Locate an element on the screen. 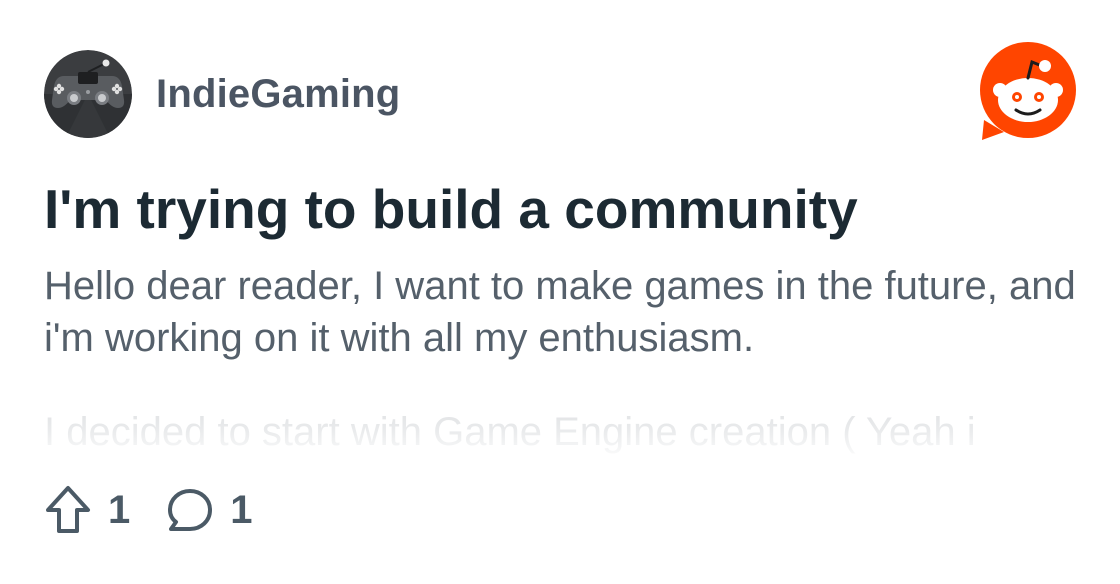 This screenshot has width=1120, height=584. upvote-button: 1 is located at coordinates (87, 510).